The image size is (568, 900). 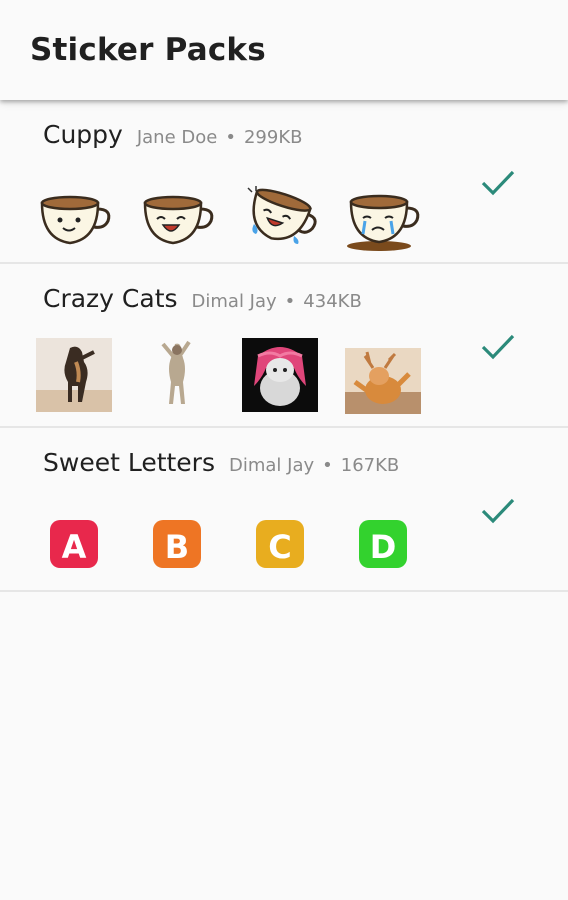 I want to click on pack-header: Crazy Cats Dimal Jay • 434KB, so click(x=202, y=298).